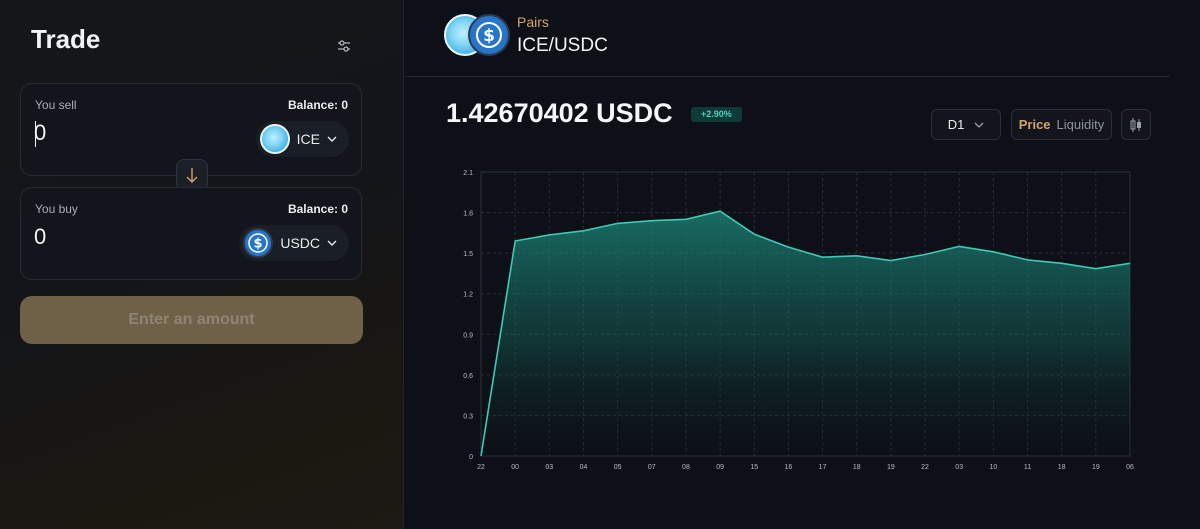 Image resolution: width=1200 pixels, height=529 pixels. Describe the element at coordinates (35, 134) in the screenshot. I see `text-caret` at that location.